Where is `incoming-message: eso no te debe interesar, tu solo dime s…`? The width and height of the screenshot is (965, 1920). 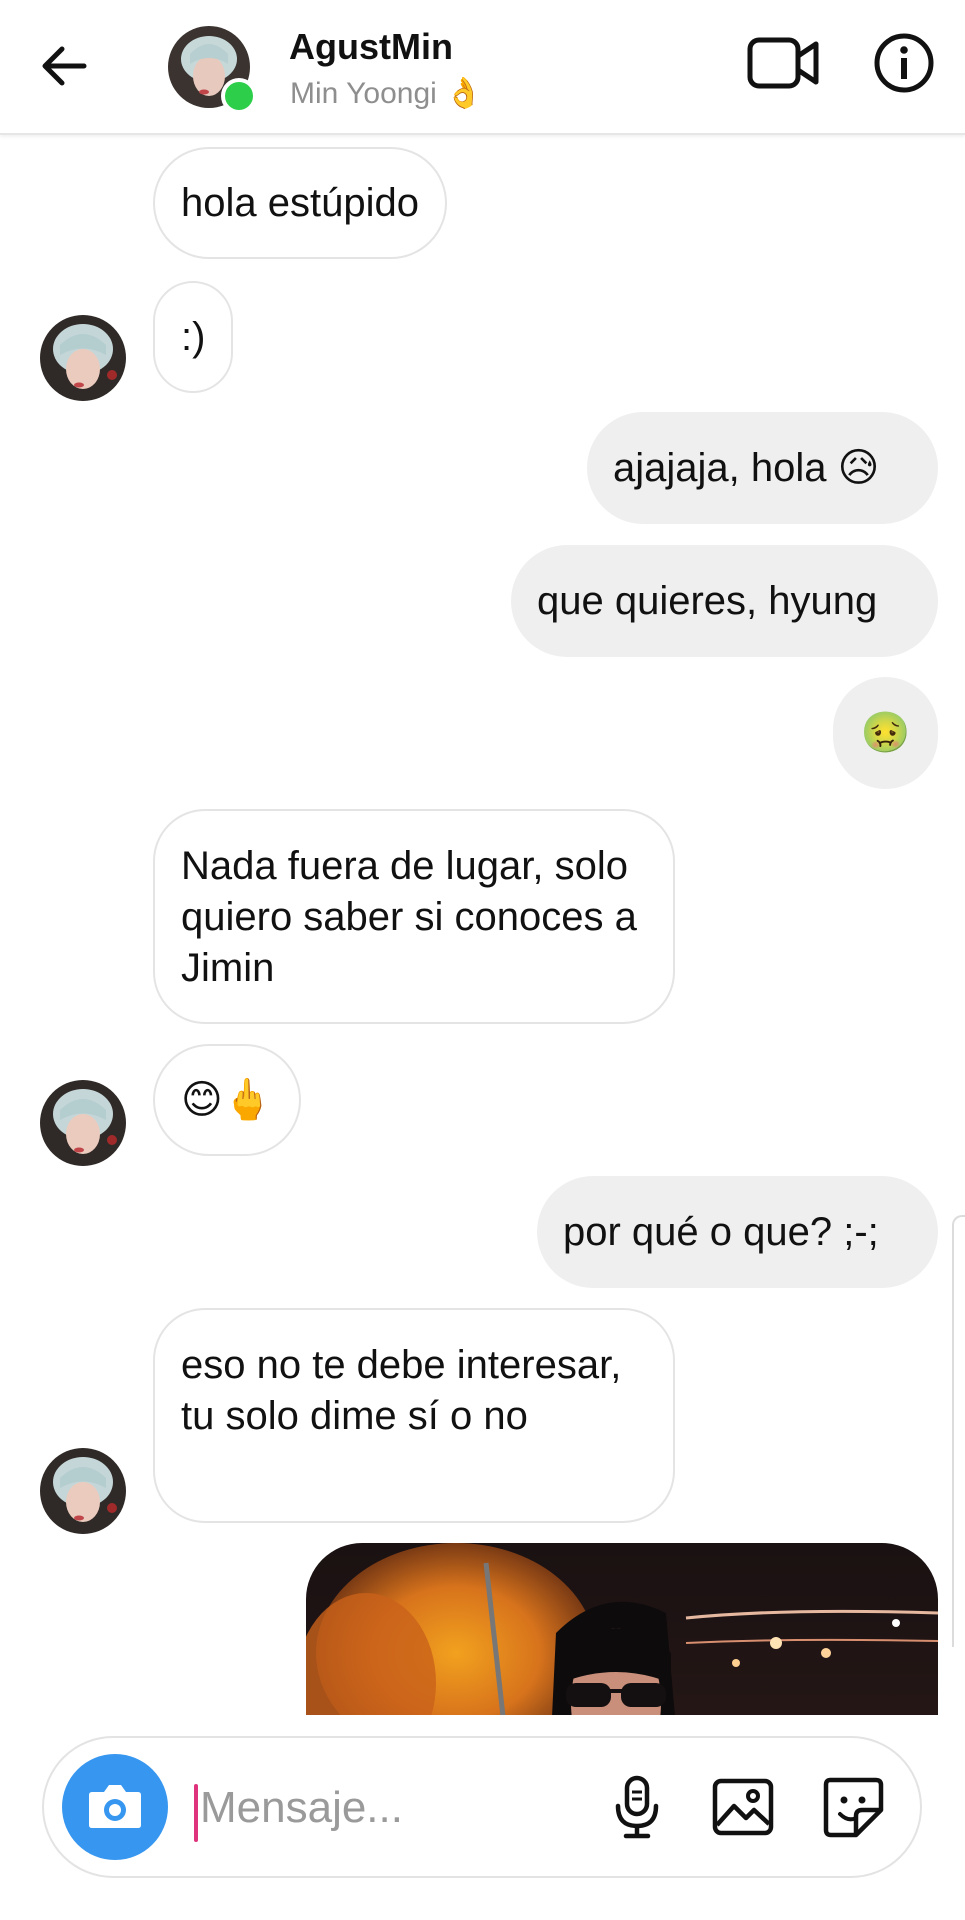
incoming-message: eso no te debe interesar, tu solo dime s… is located at coordinates (414, 1415).